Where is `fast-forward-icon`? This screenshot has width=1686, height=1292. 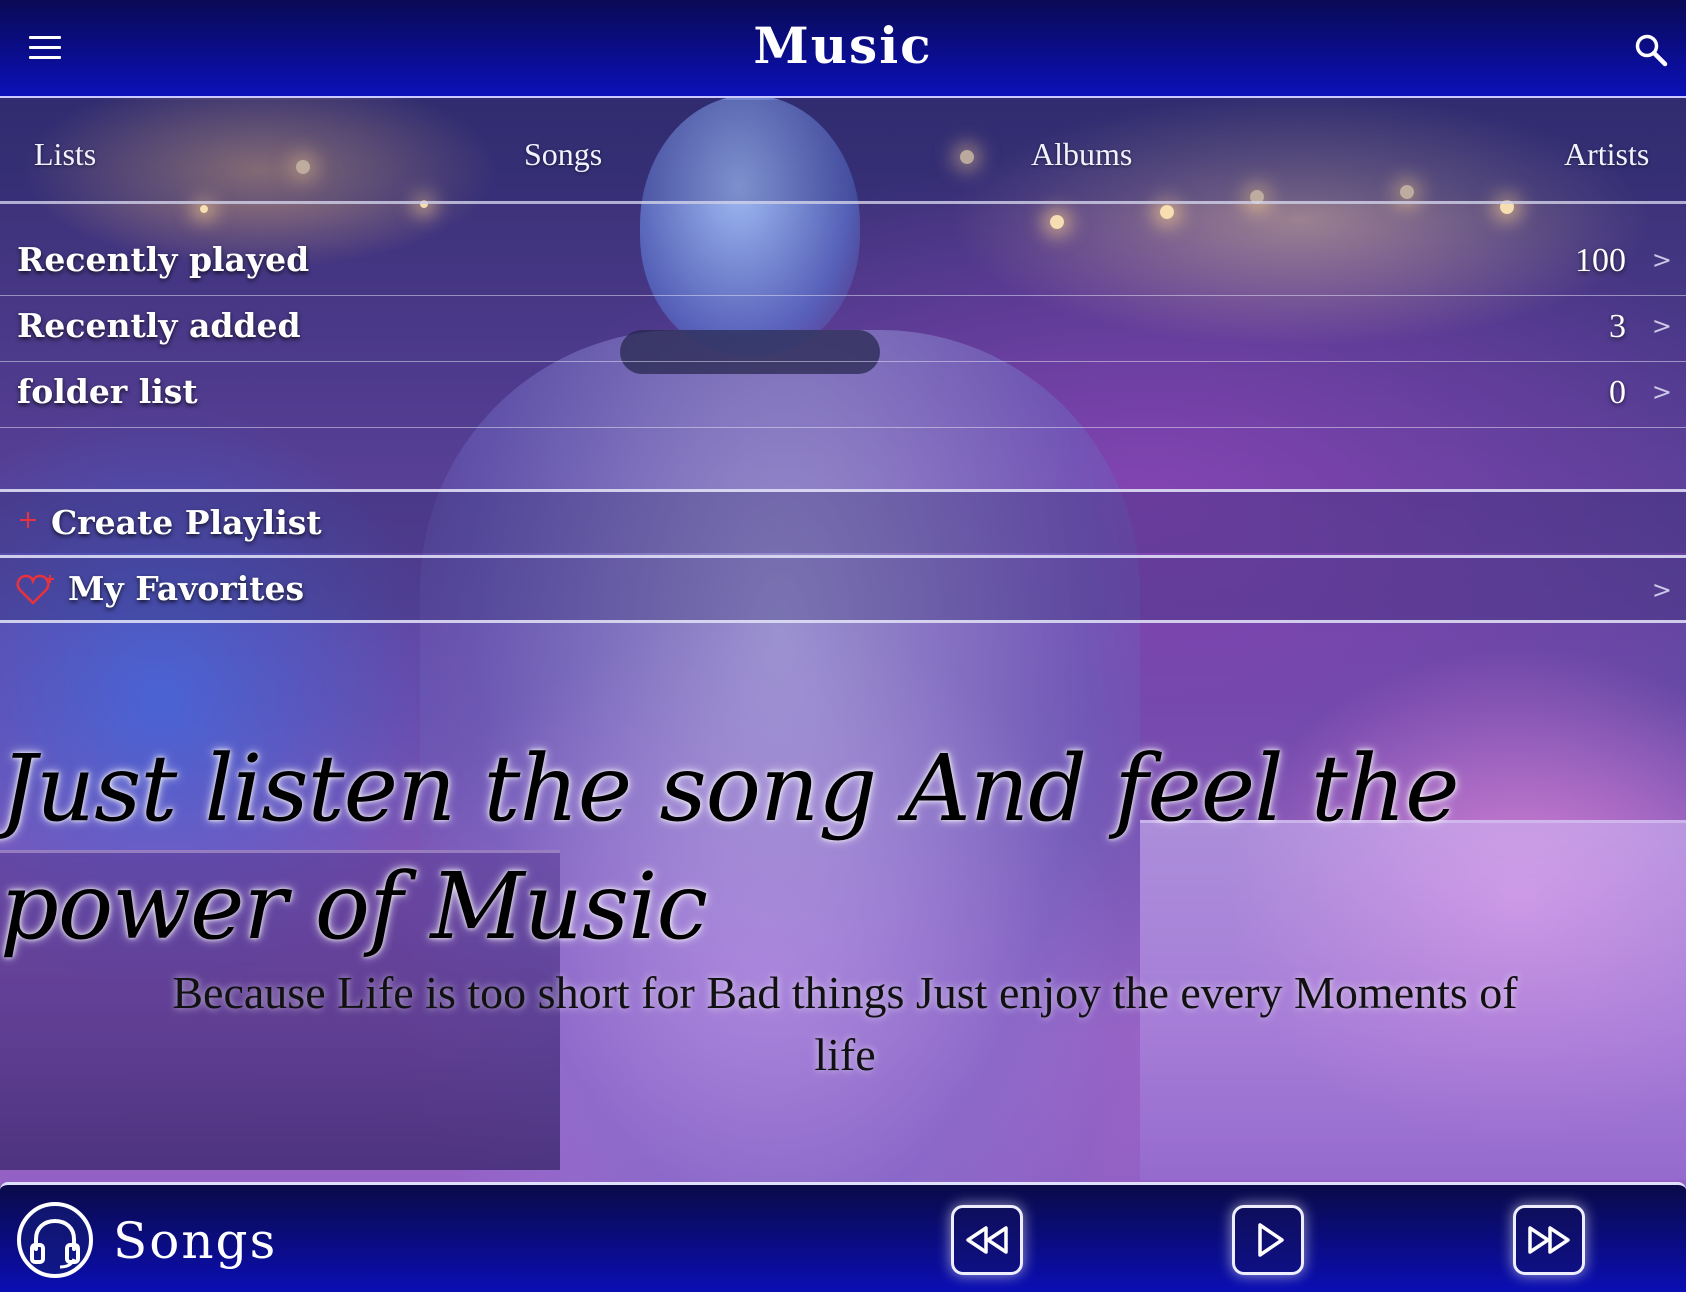 fast-forward-icon is located at coordinates (1549, 1240).